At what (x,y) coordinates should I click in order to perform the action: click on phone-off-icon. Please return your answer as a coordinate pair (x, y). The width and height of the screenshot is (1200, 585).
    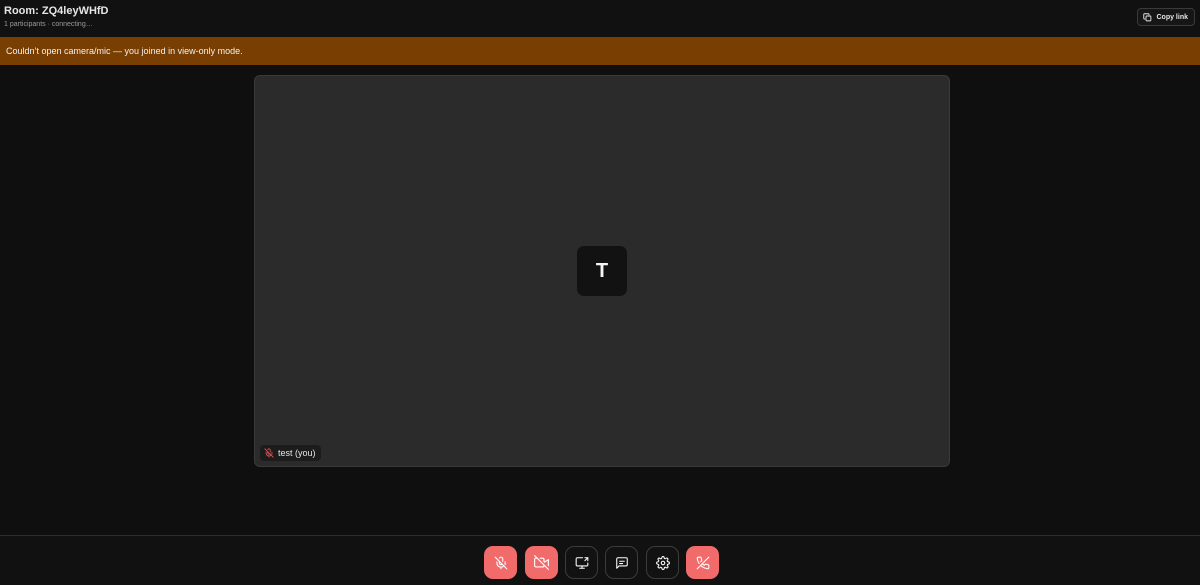
    Looking at the image, I should click on (703, 563).